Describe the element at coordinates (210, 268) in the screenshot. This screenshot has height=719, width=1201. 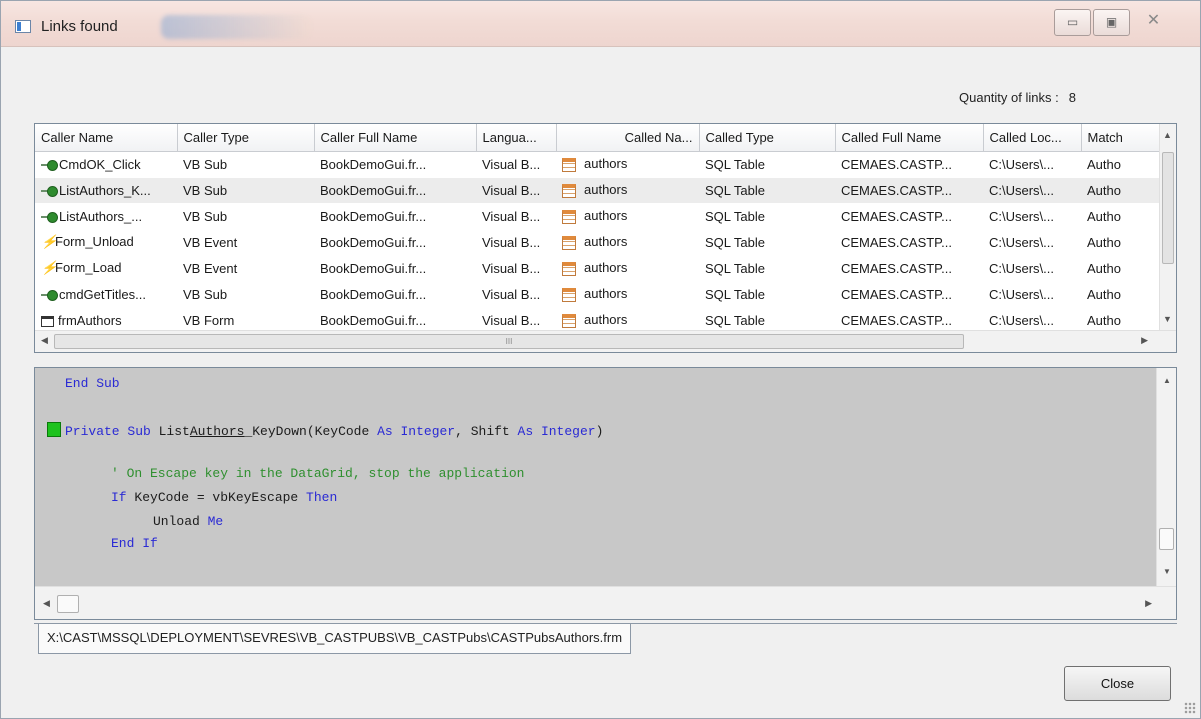
I see `cell-caller-type-text: VB Event` at that location.